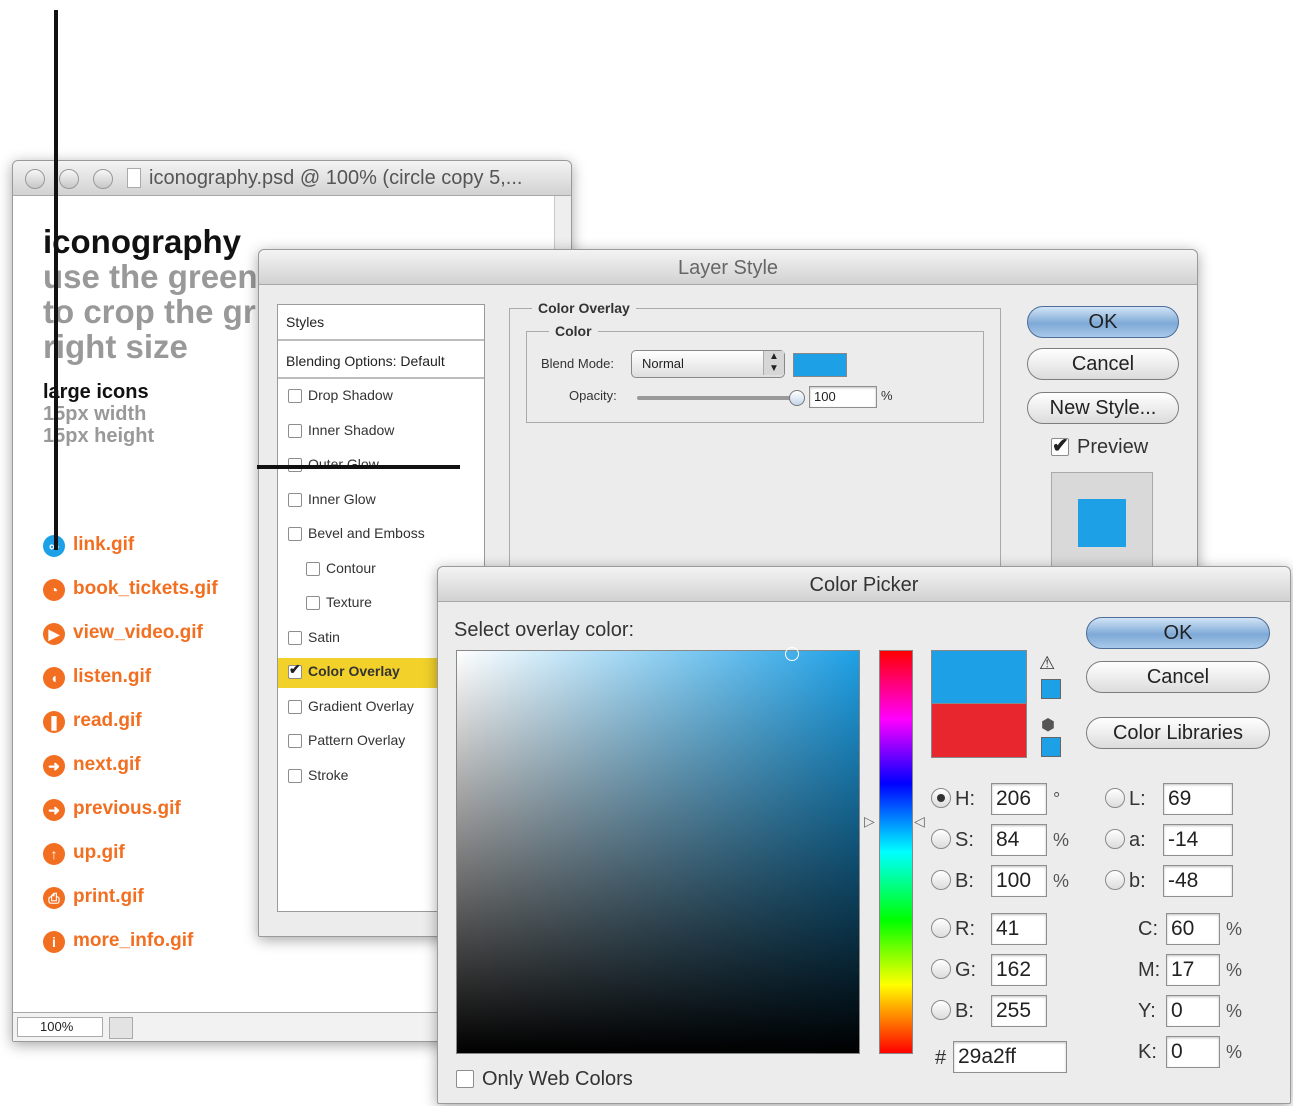 The image size is (1293, 1106). Describe the element at coordinates (54, 678) in the screenshot. I see `circle-icon: ◖` at that location.